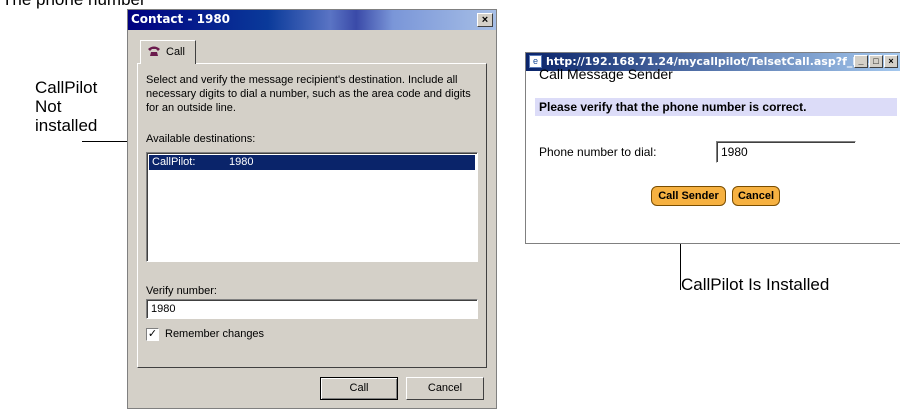 The height and width of the screenshot is (409, 900). What do you see at coordinates (755, 284) in the screenshot?
I see `callpilot-installed-caption: CallPilot Is Installed` at bounding box center [755, 284].